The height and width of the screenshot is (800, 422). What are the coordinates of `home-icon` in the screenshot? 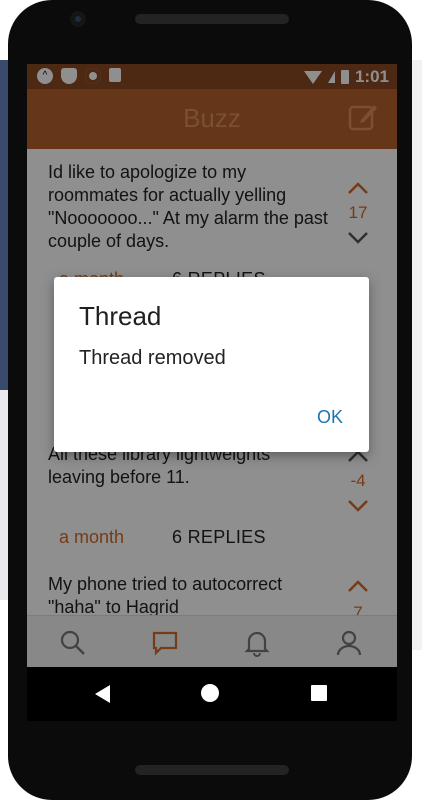 It's located at (210, 693).